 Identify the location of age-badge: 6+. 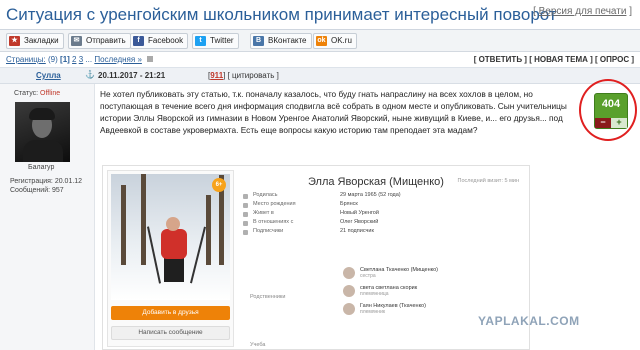
(219, 185).